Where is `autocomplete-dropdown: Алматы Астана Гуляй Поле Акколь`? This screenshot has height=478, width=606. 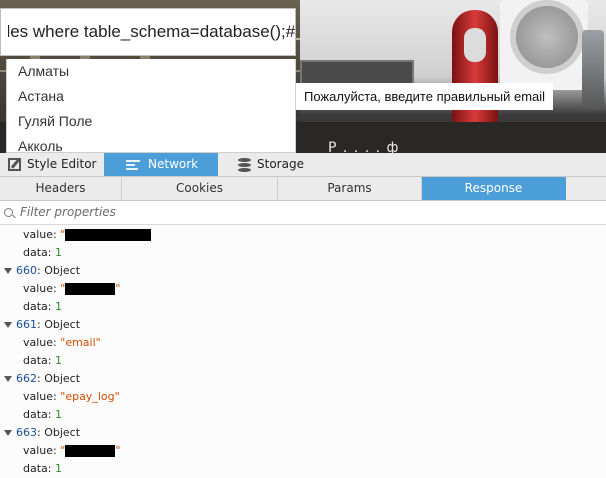 autocomplete-dropdown: Алматы Астана Гуляй Поле Акколь is located at coordinates (151, 106).